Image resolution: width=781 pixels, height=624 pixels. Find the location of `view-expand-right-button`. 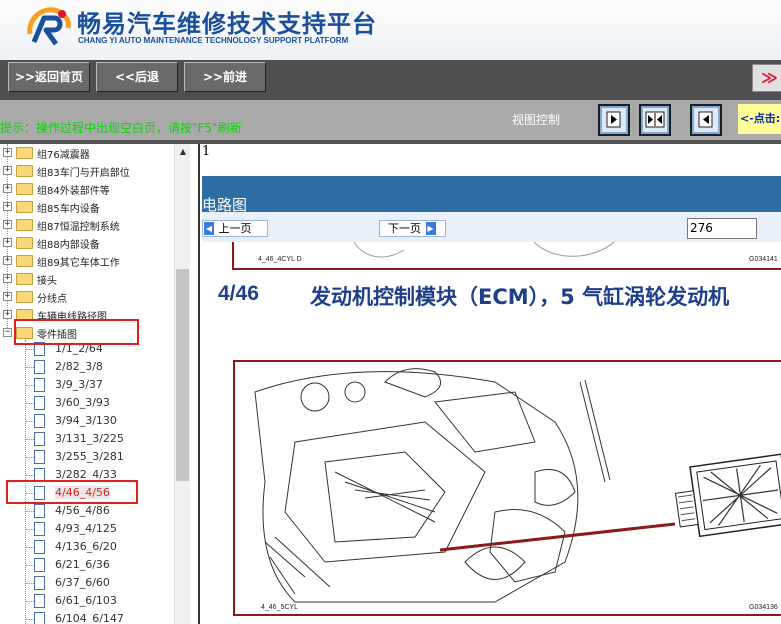

view-expand-right-button is located at coordinates (614, 120).